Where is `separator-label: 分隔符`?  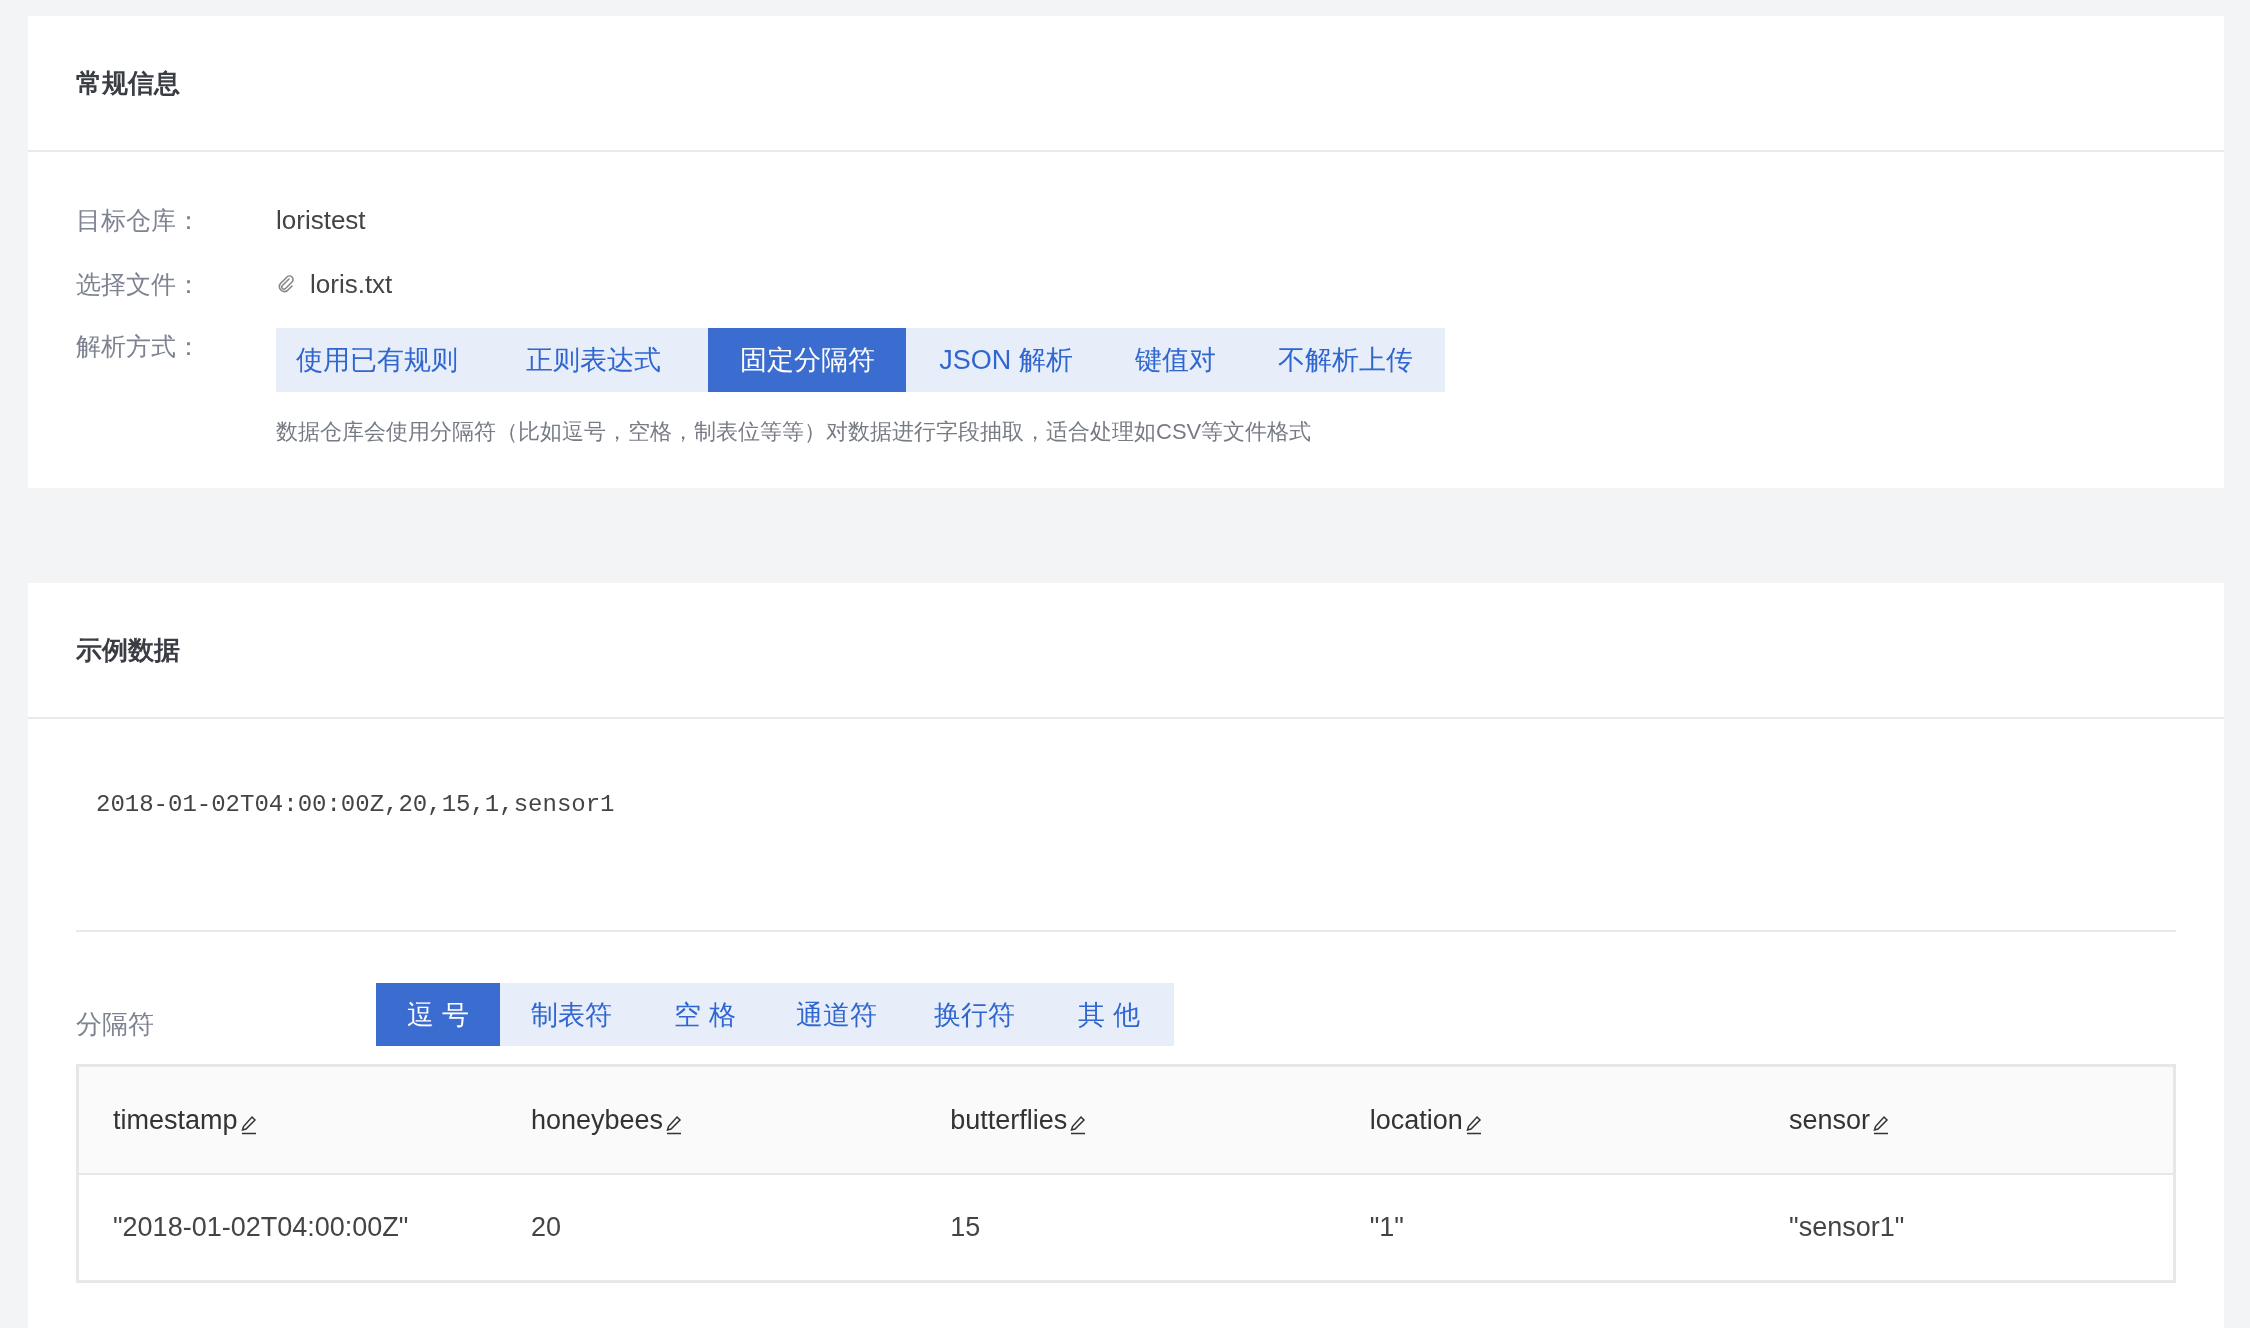 separator-label: 分隔符 is located at coordinates (115, 1024).